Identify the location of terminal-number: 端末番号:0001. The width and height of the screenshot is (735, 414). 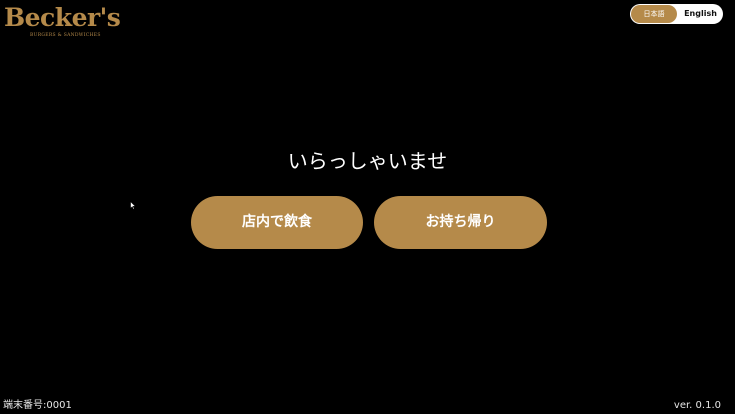
(37, 405).